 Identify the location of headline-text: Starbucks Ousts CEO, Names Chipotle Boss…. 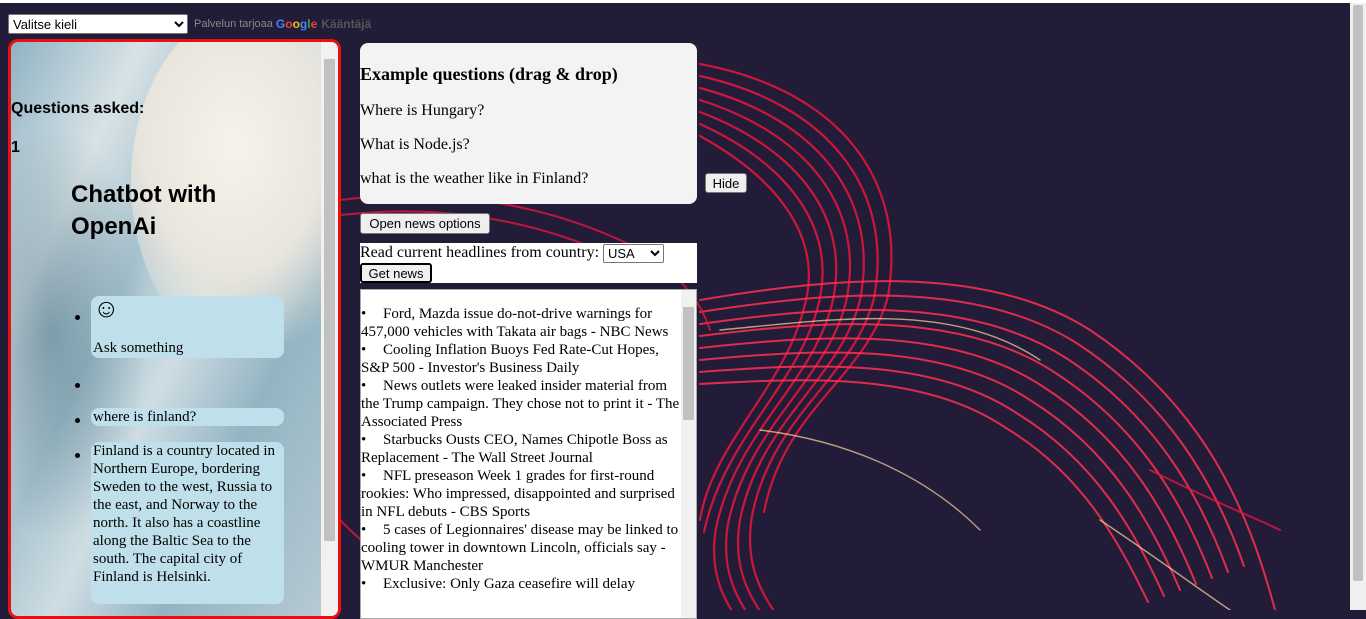
(514, 449).